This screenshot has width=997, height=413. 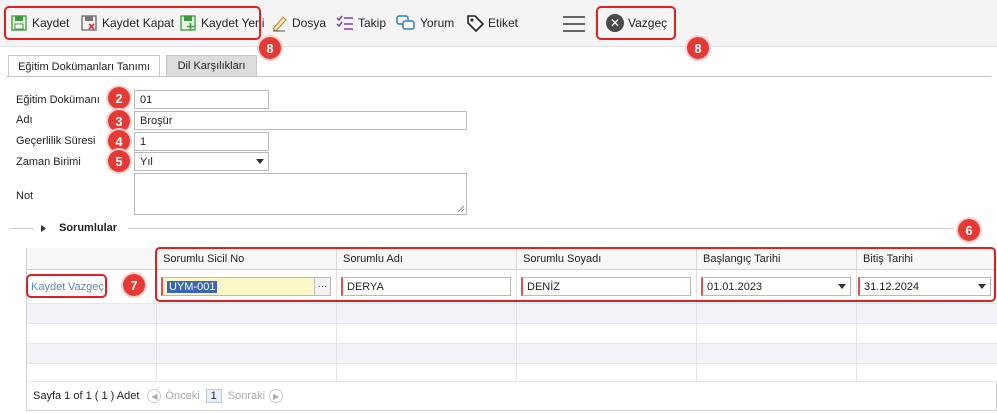 I want to click on note-textarea, so click(x=300, y=194).